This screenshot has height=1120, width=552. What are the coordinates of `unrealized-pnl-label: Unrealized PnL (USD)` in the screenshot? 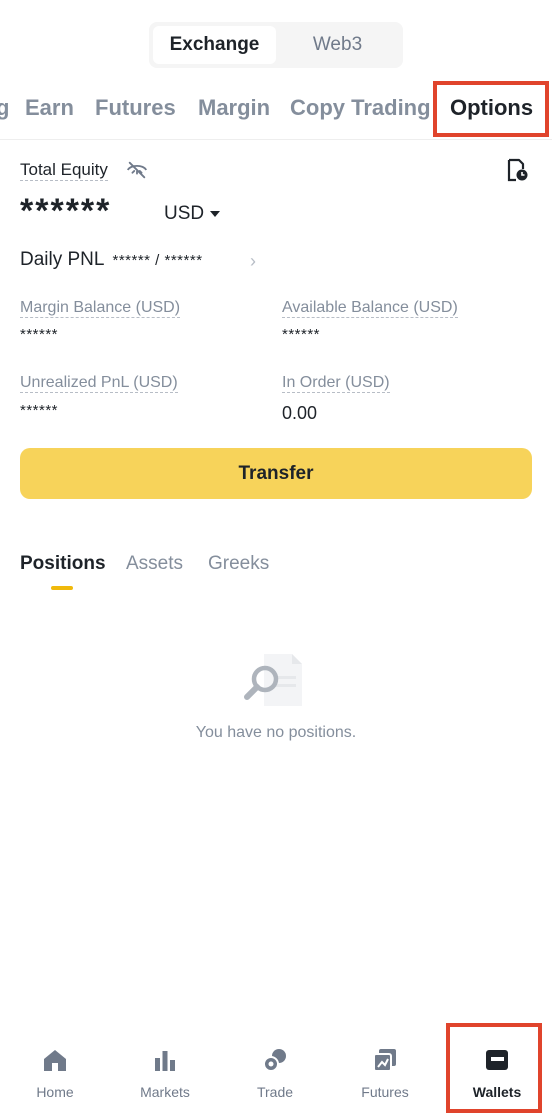 It's located at (99, 383).